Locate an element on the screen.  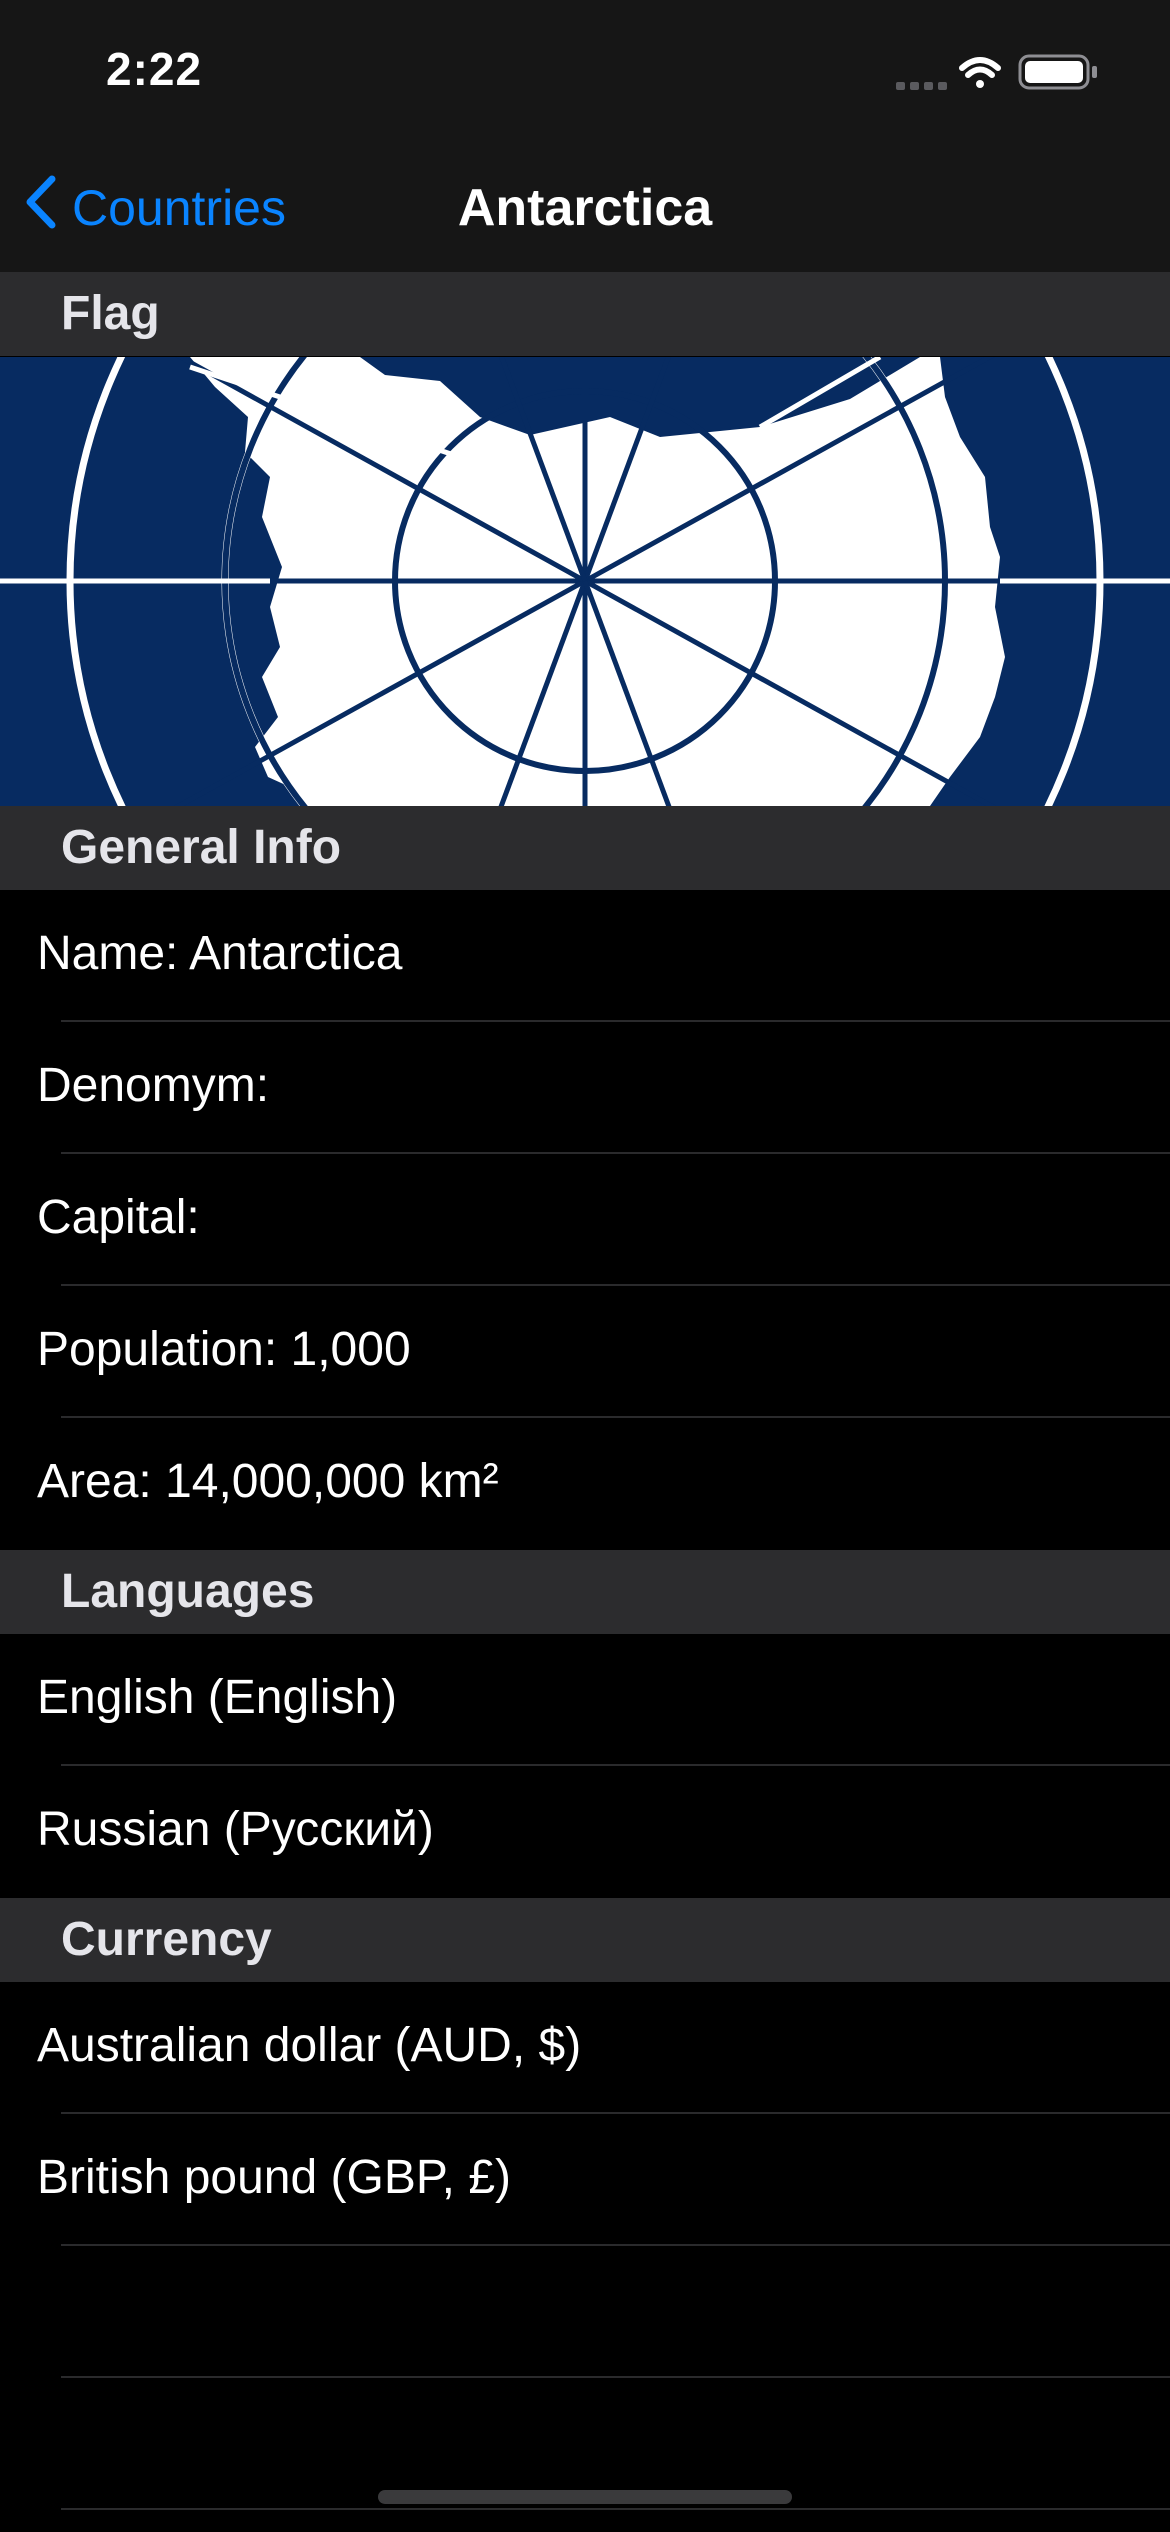
language-row: English (English) is located at coordinates (585, 1700).